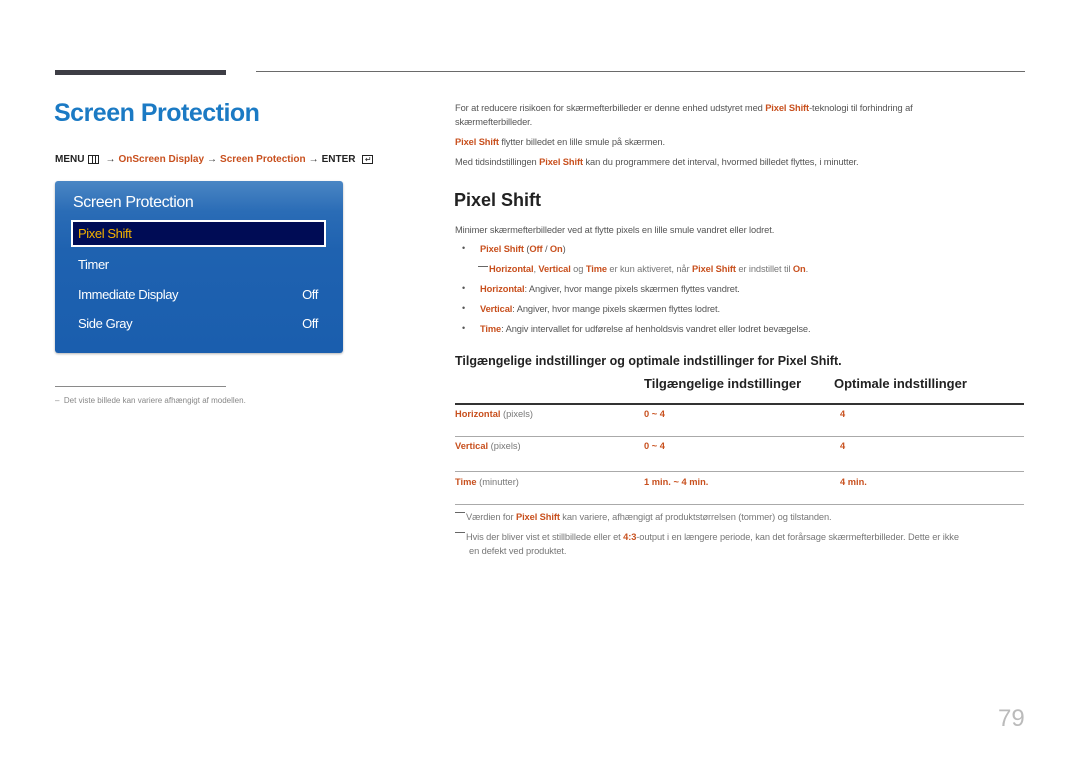 This screenshot has height=763, width=1080. I want to click on column-header-optimal: Optimale indstillinger, so click(900, 383).